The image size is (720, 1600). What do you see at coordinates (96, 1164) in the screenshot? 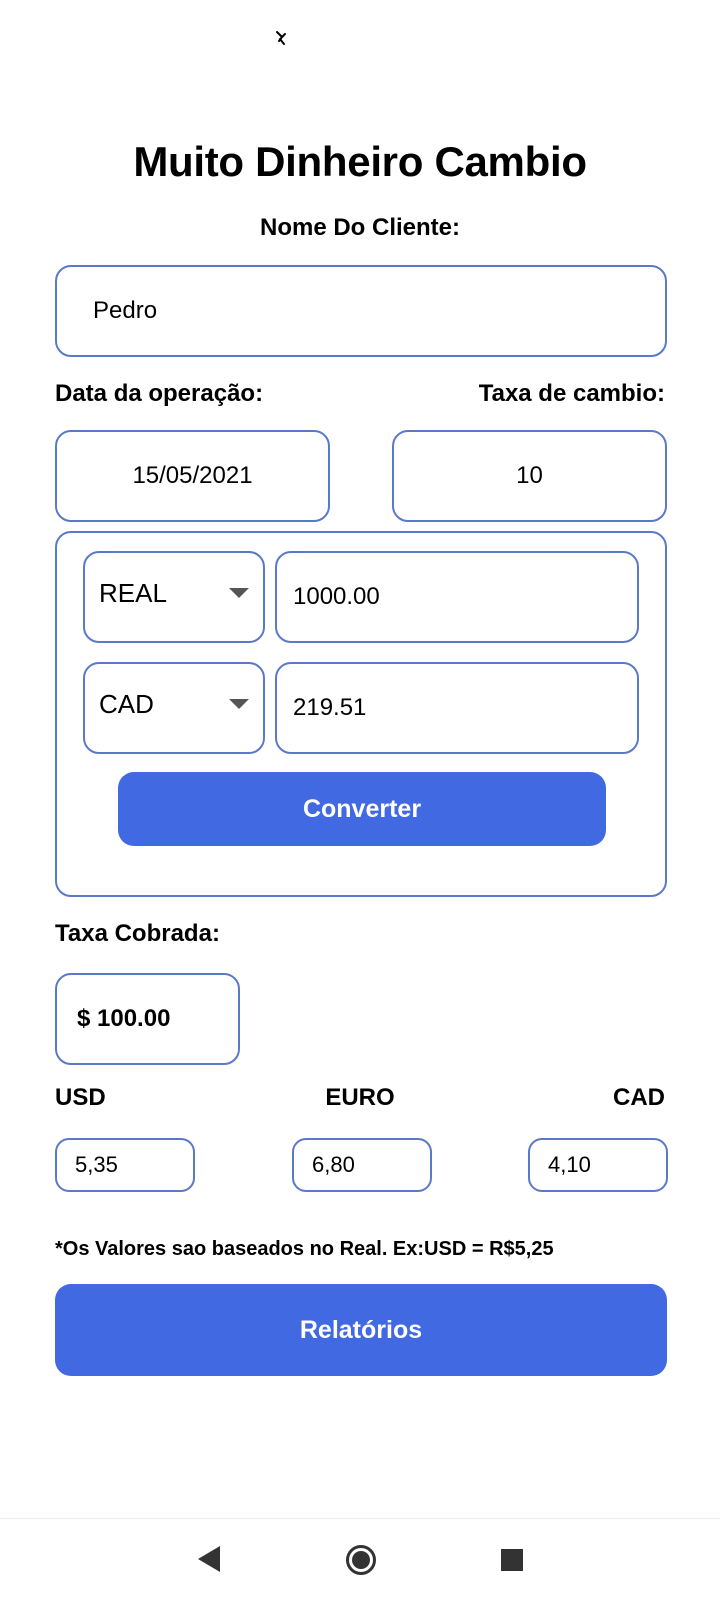
I see `usd-rate-value: 5,35` at bounding box center [96, 1164].